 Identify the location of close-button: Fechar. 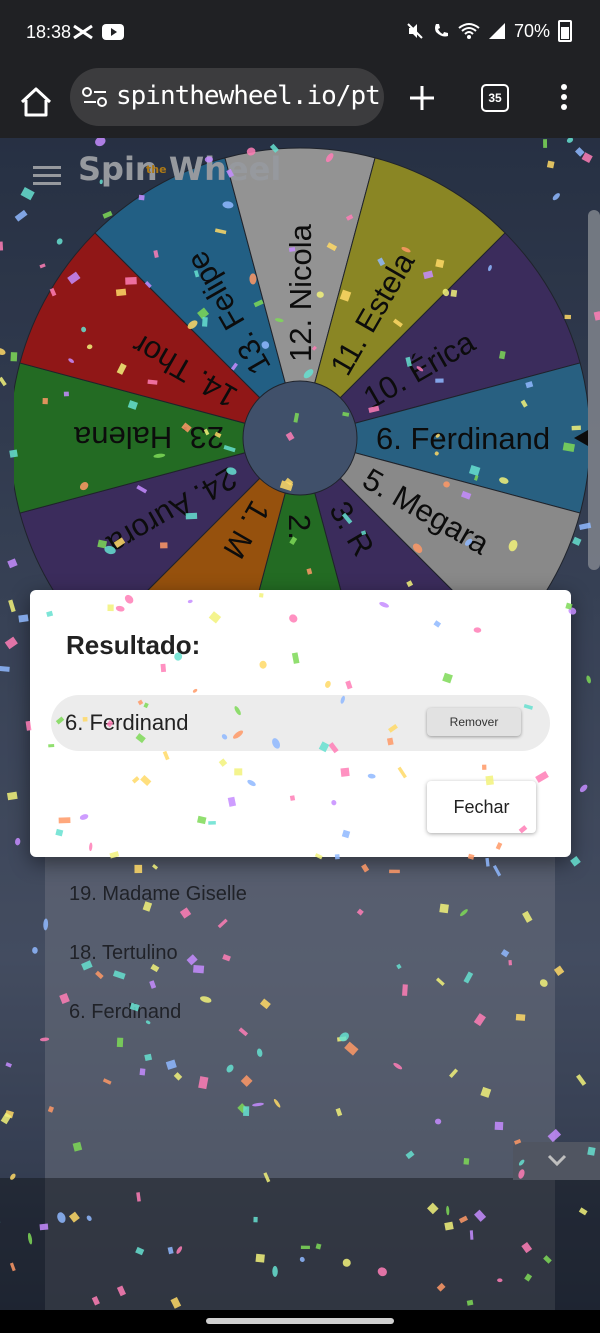
(481, 807).